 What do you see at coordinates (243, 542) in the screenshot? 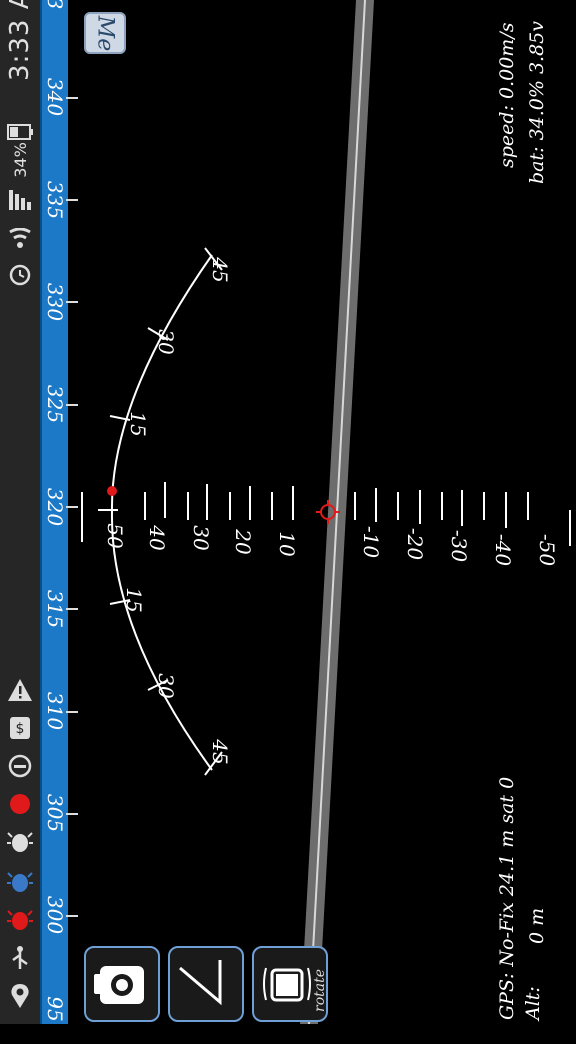
I see `pitch-label: 20` at bounding box center [243, 542].